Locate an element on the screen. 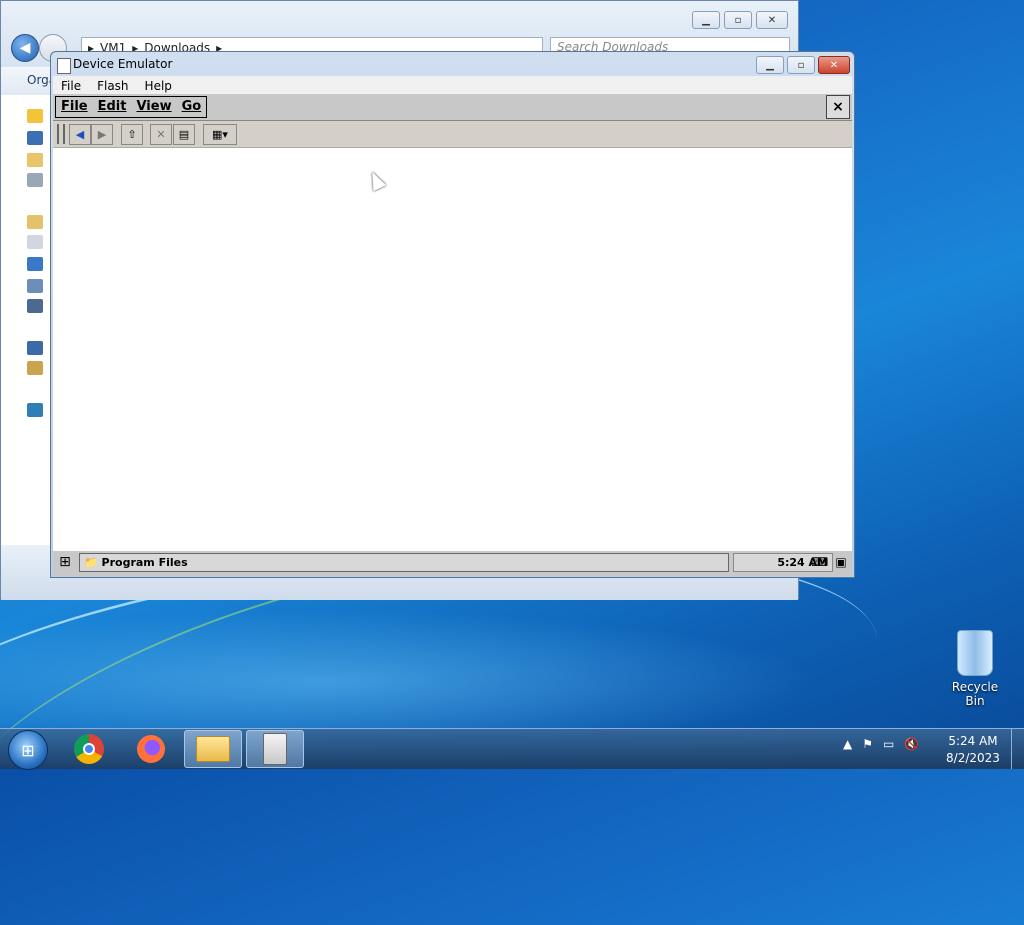 The width and height of the screenshot is (1024, 925). toolbar-grip is located at coordinates (61, 134).